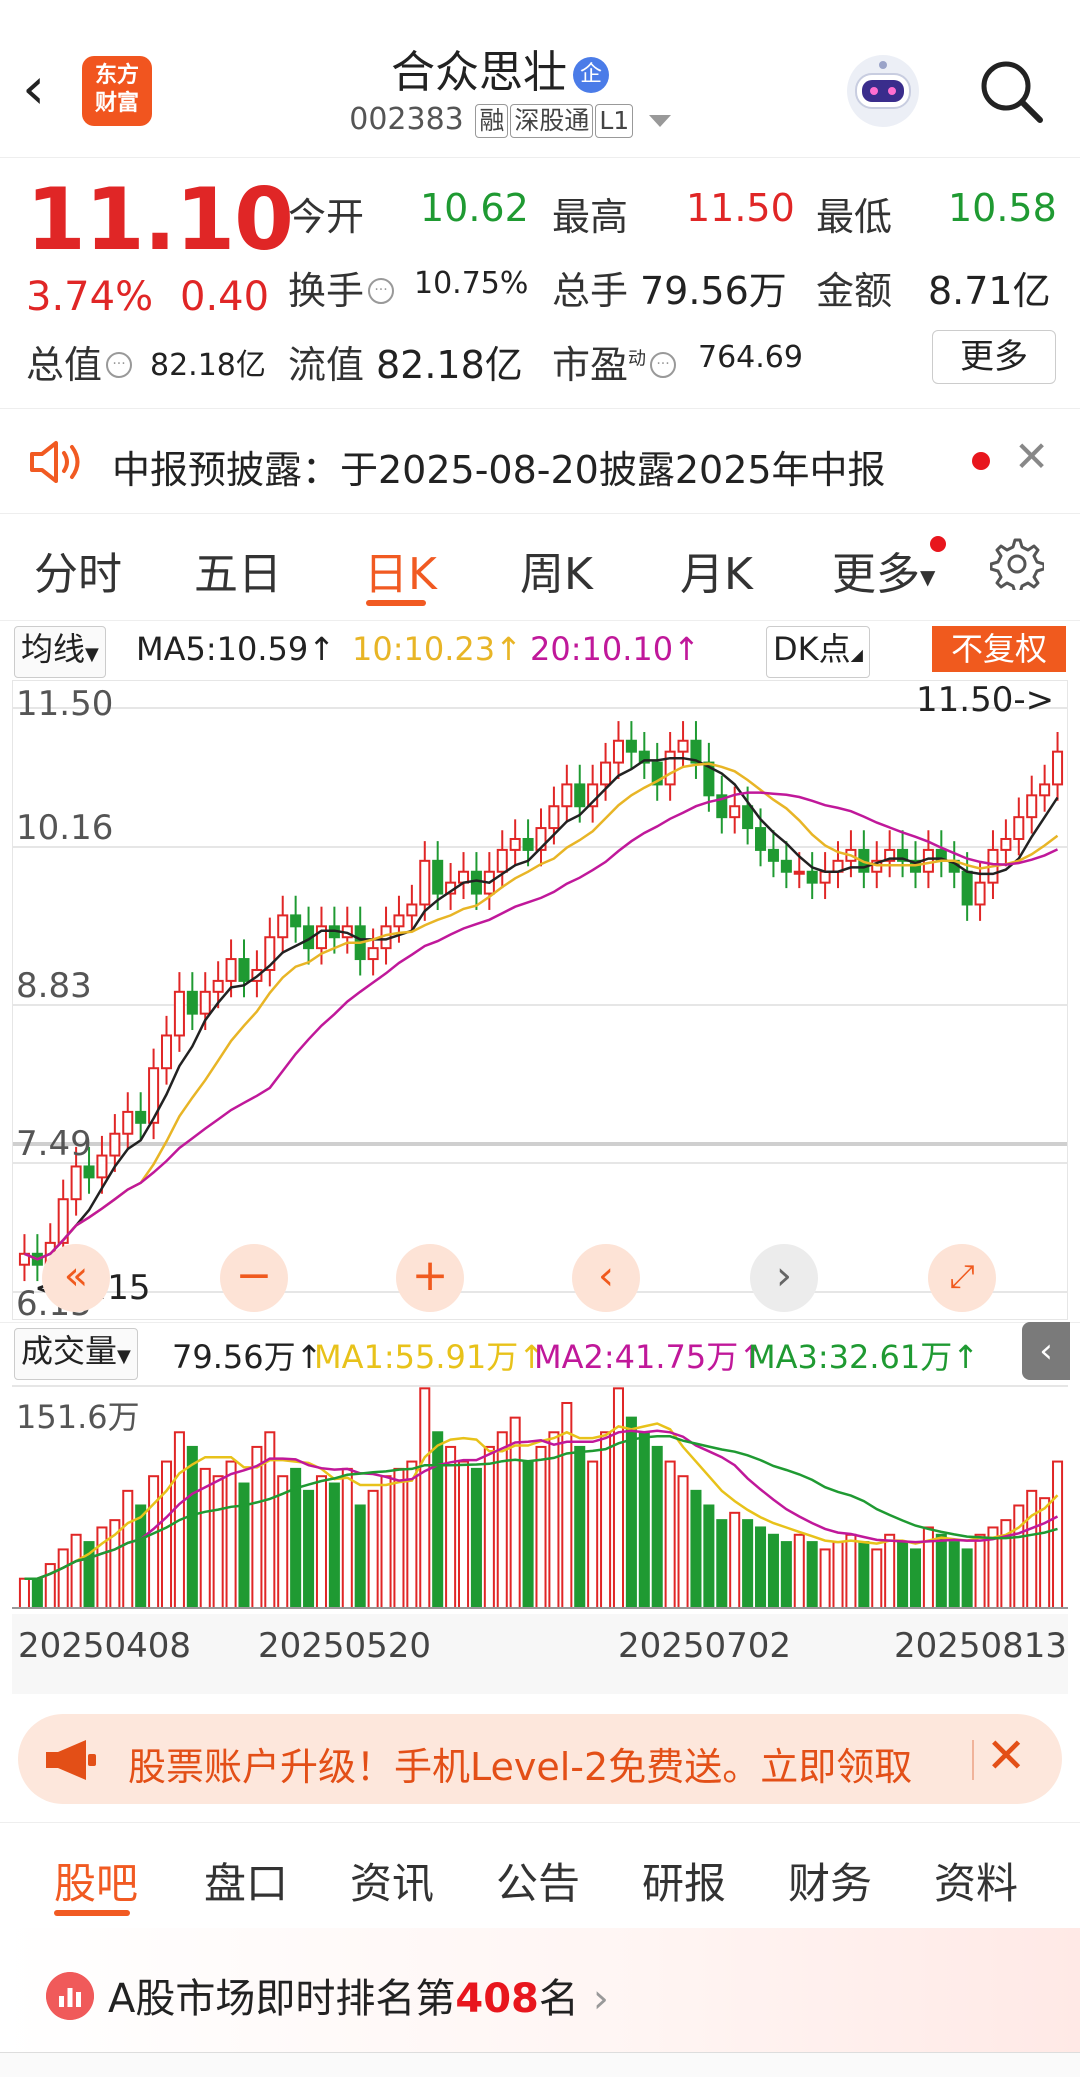 This screenshot has height=2077, width=1080. I want to click on tab-zhouk: 周K, so click(556, 570).